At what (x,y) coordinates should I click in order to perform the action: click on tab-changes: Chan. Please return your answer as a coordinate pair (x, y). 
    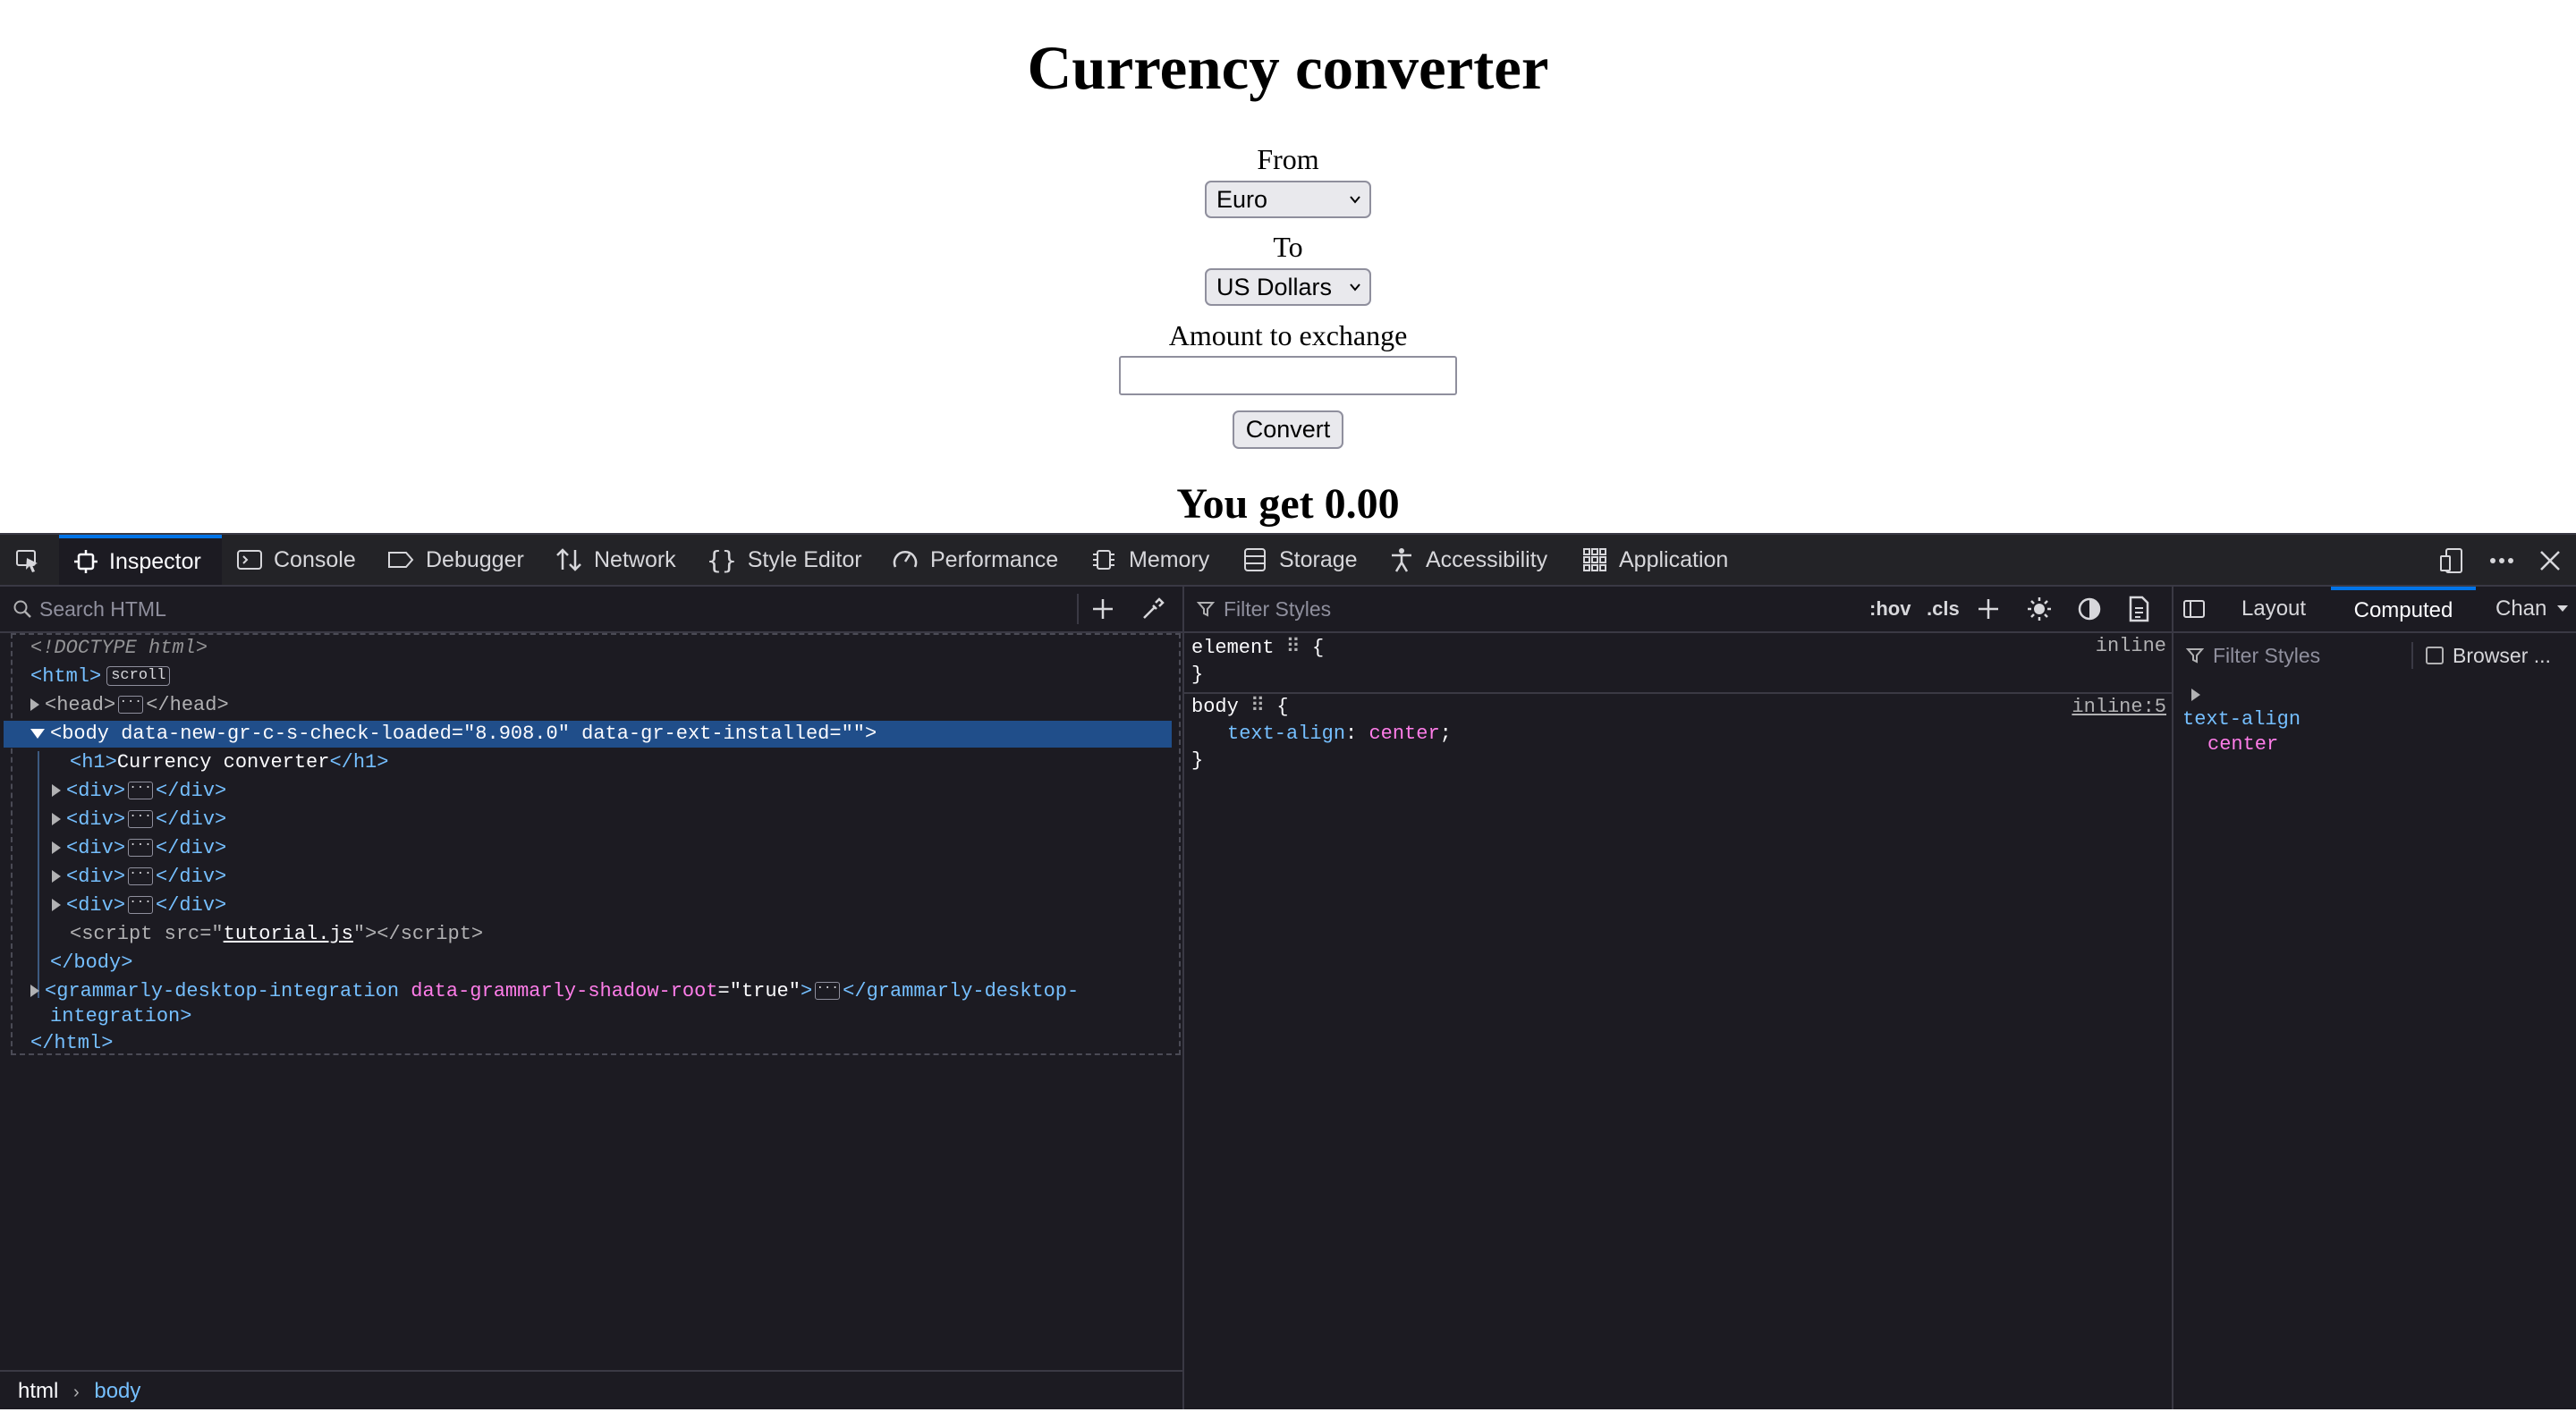
    Looking at the image, I should click on (2521, 609).